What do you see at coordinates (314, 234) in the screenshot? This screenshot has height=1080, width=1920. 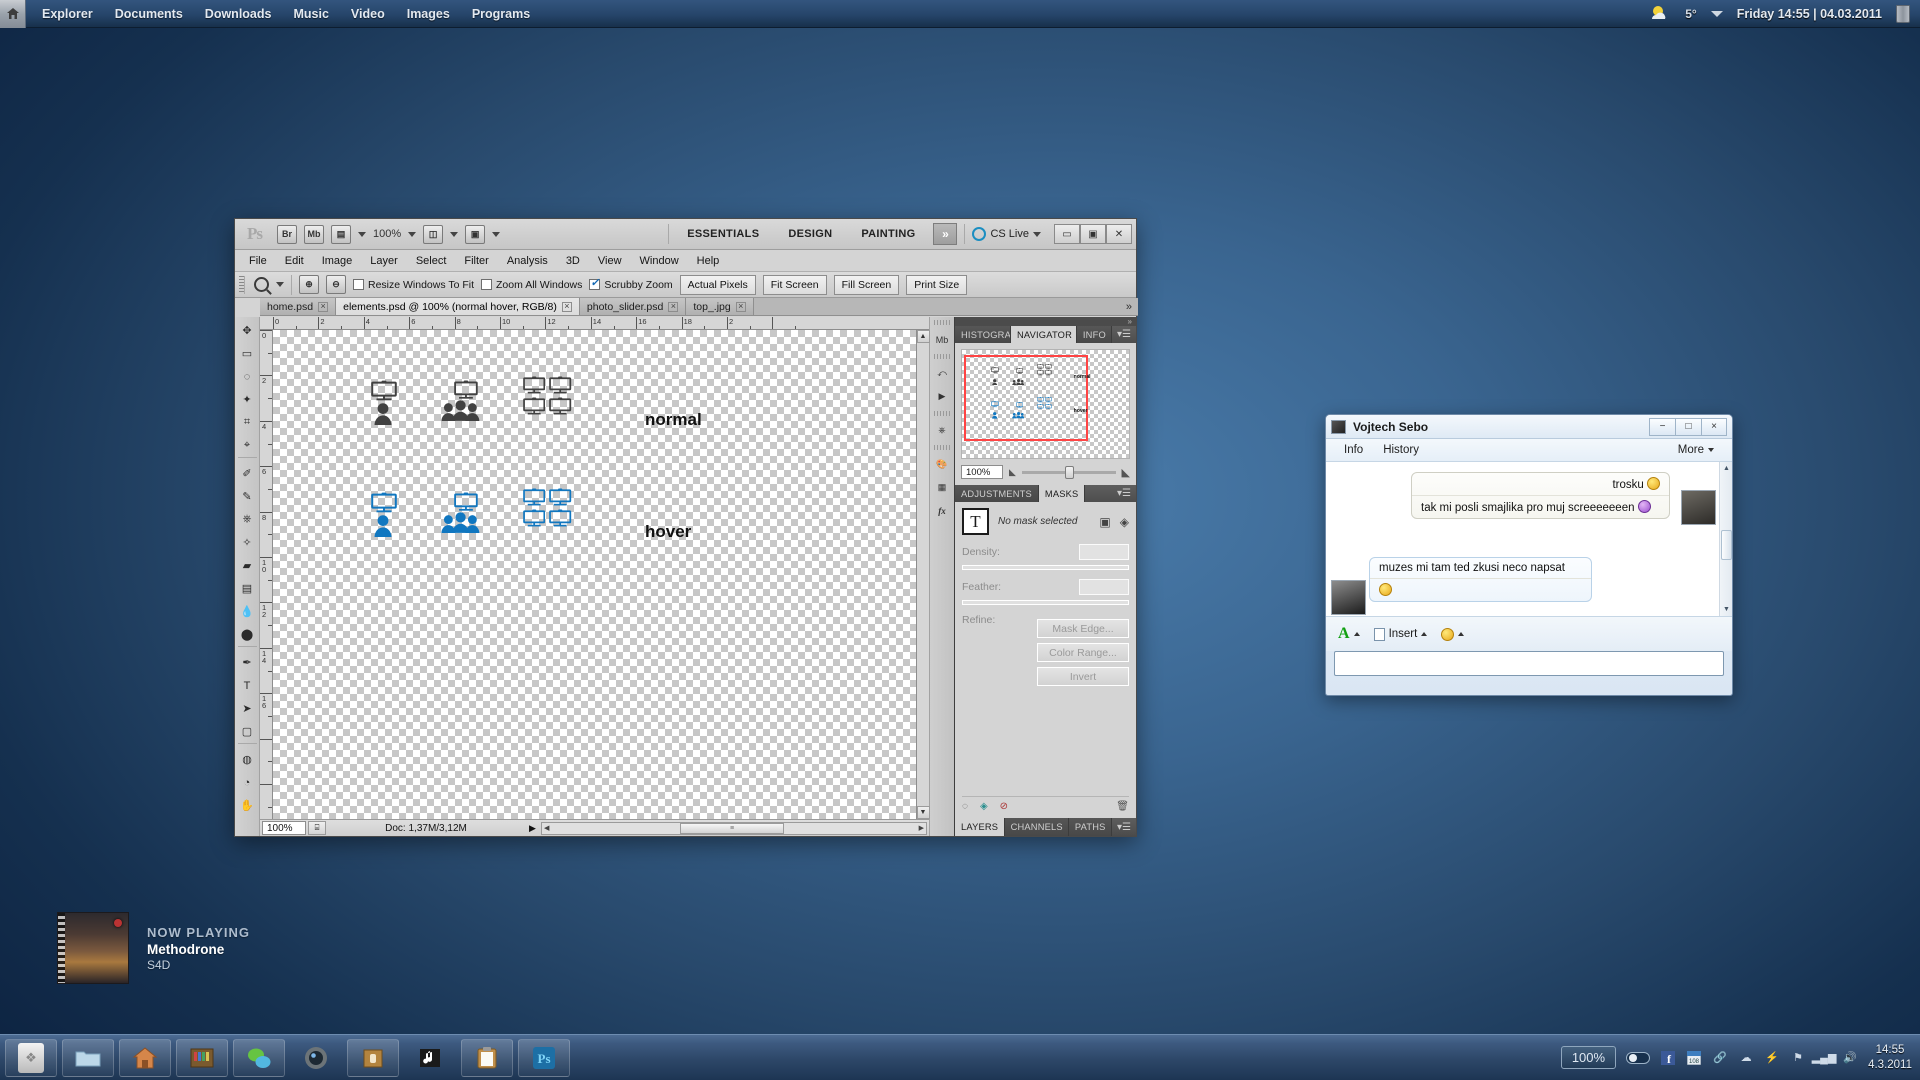 I see `mini-bridge-button: Mb` at bounding box center [314, 234].